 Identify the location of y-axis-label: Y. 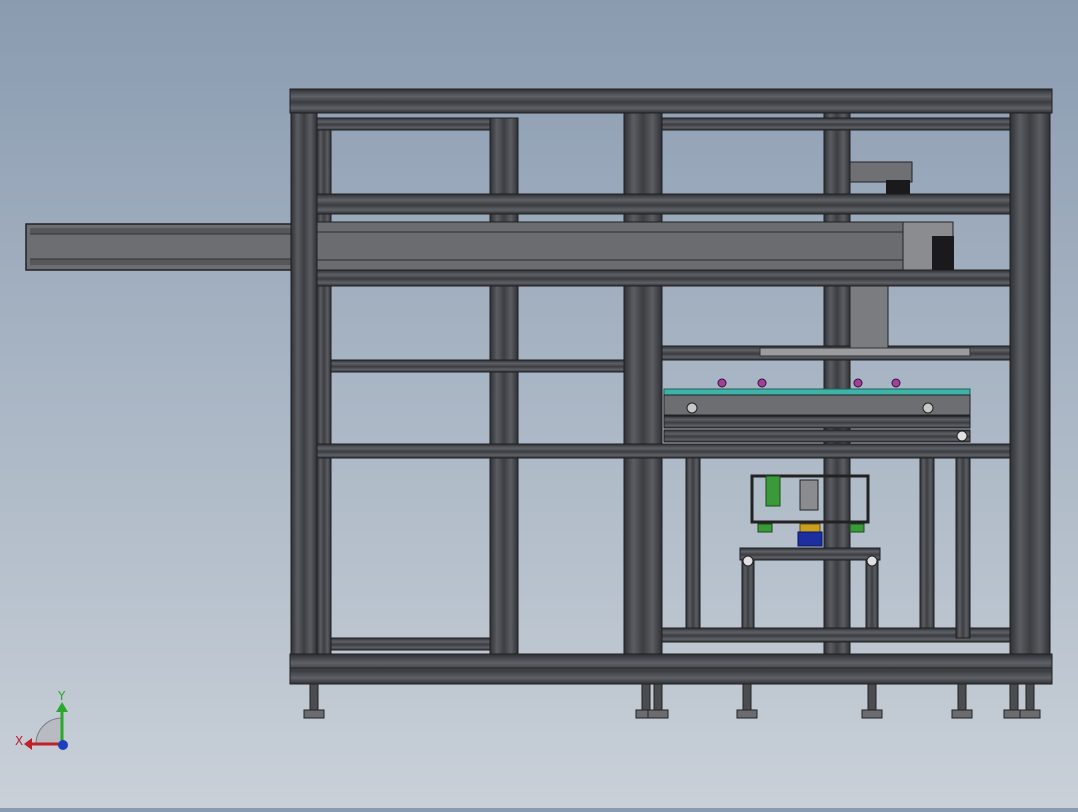
(61, 696).